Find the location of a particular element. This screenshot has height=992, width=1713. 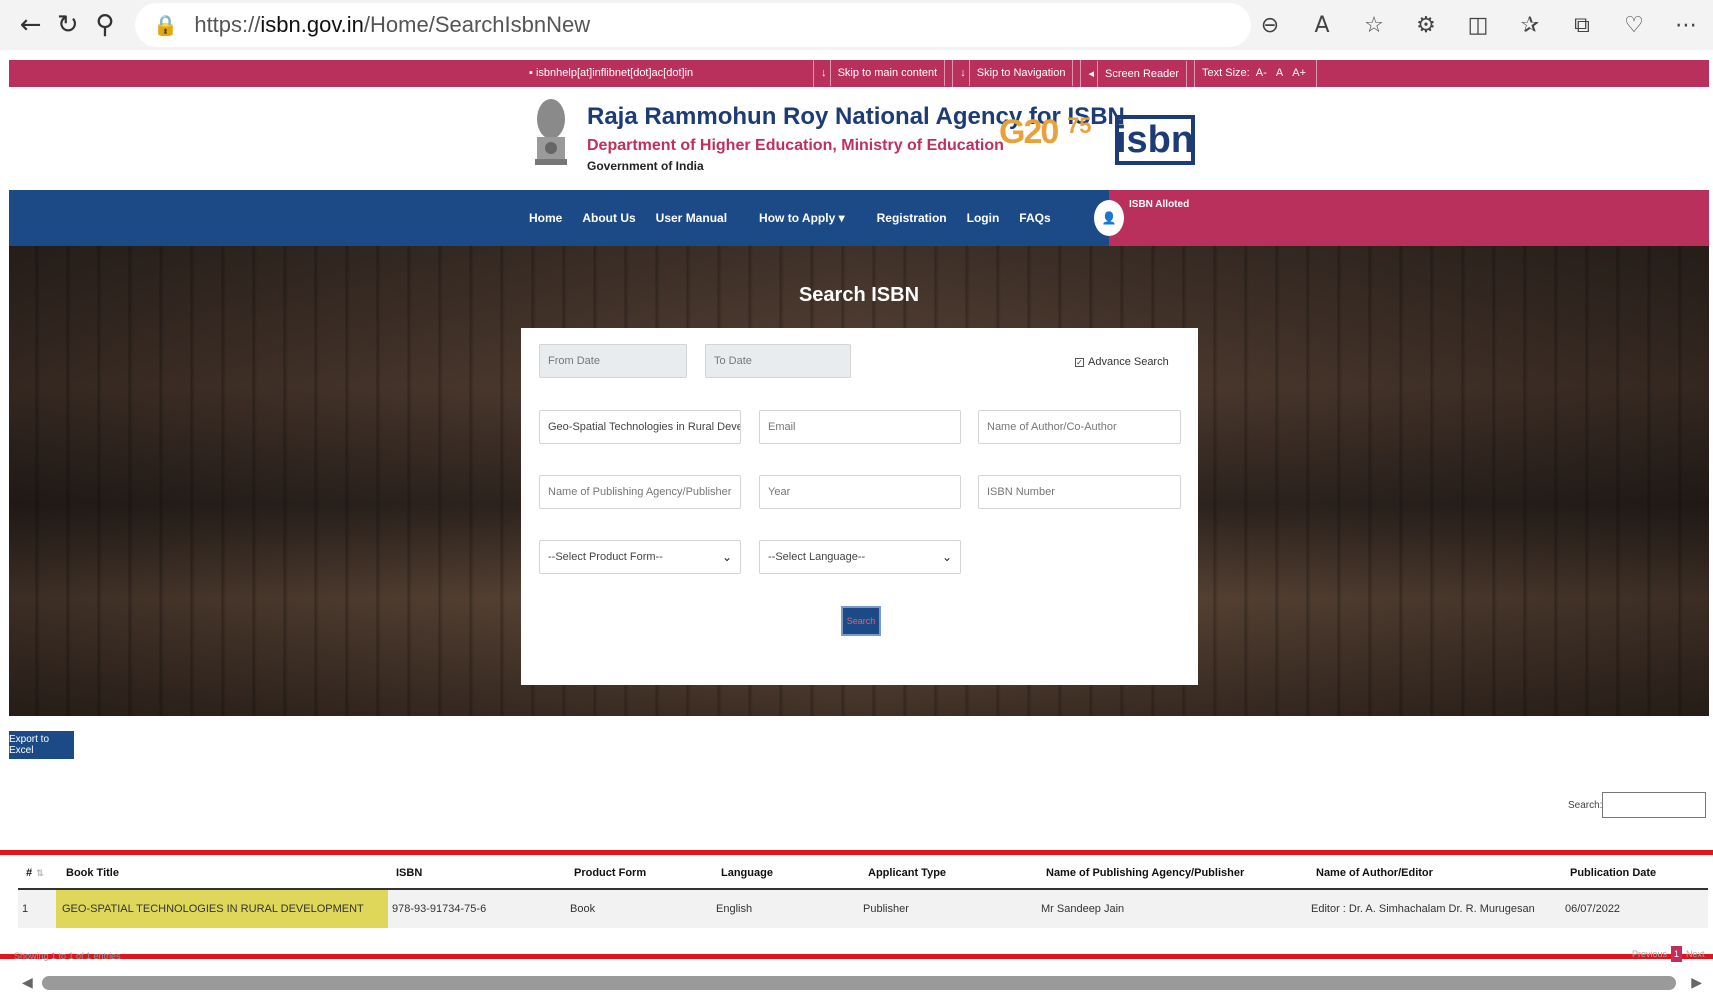

isbn-number-input: ISBN Number is located at coordinates (1079, 492).